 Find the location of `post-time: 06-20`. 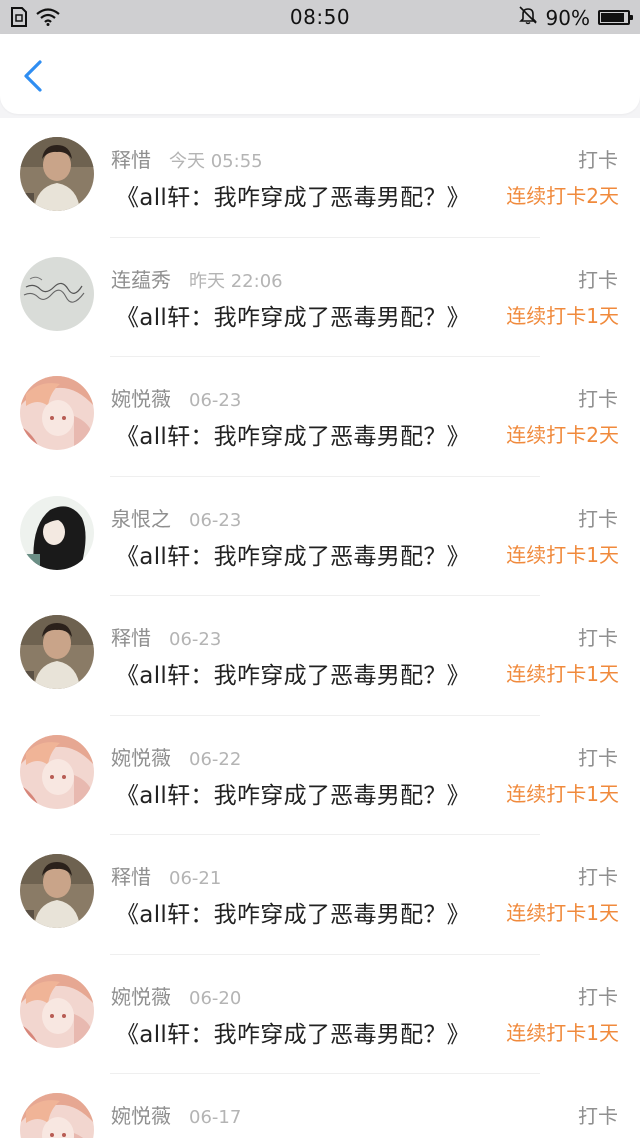

post-time: 06-20 is located at coordinates (215, 998).